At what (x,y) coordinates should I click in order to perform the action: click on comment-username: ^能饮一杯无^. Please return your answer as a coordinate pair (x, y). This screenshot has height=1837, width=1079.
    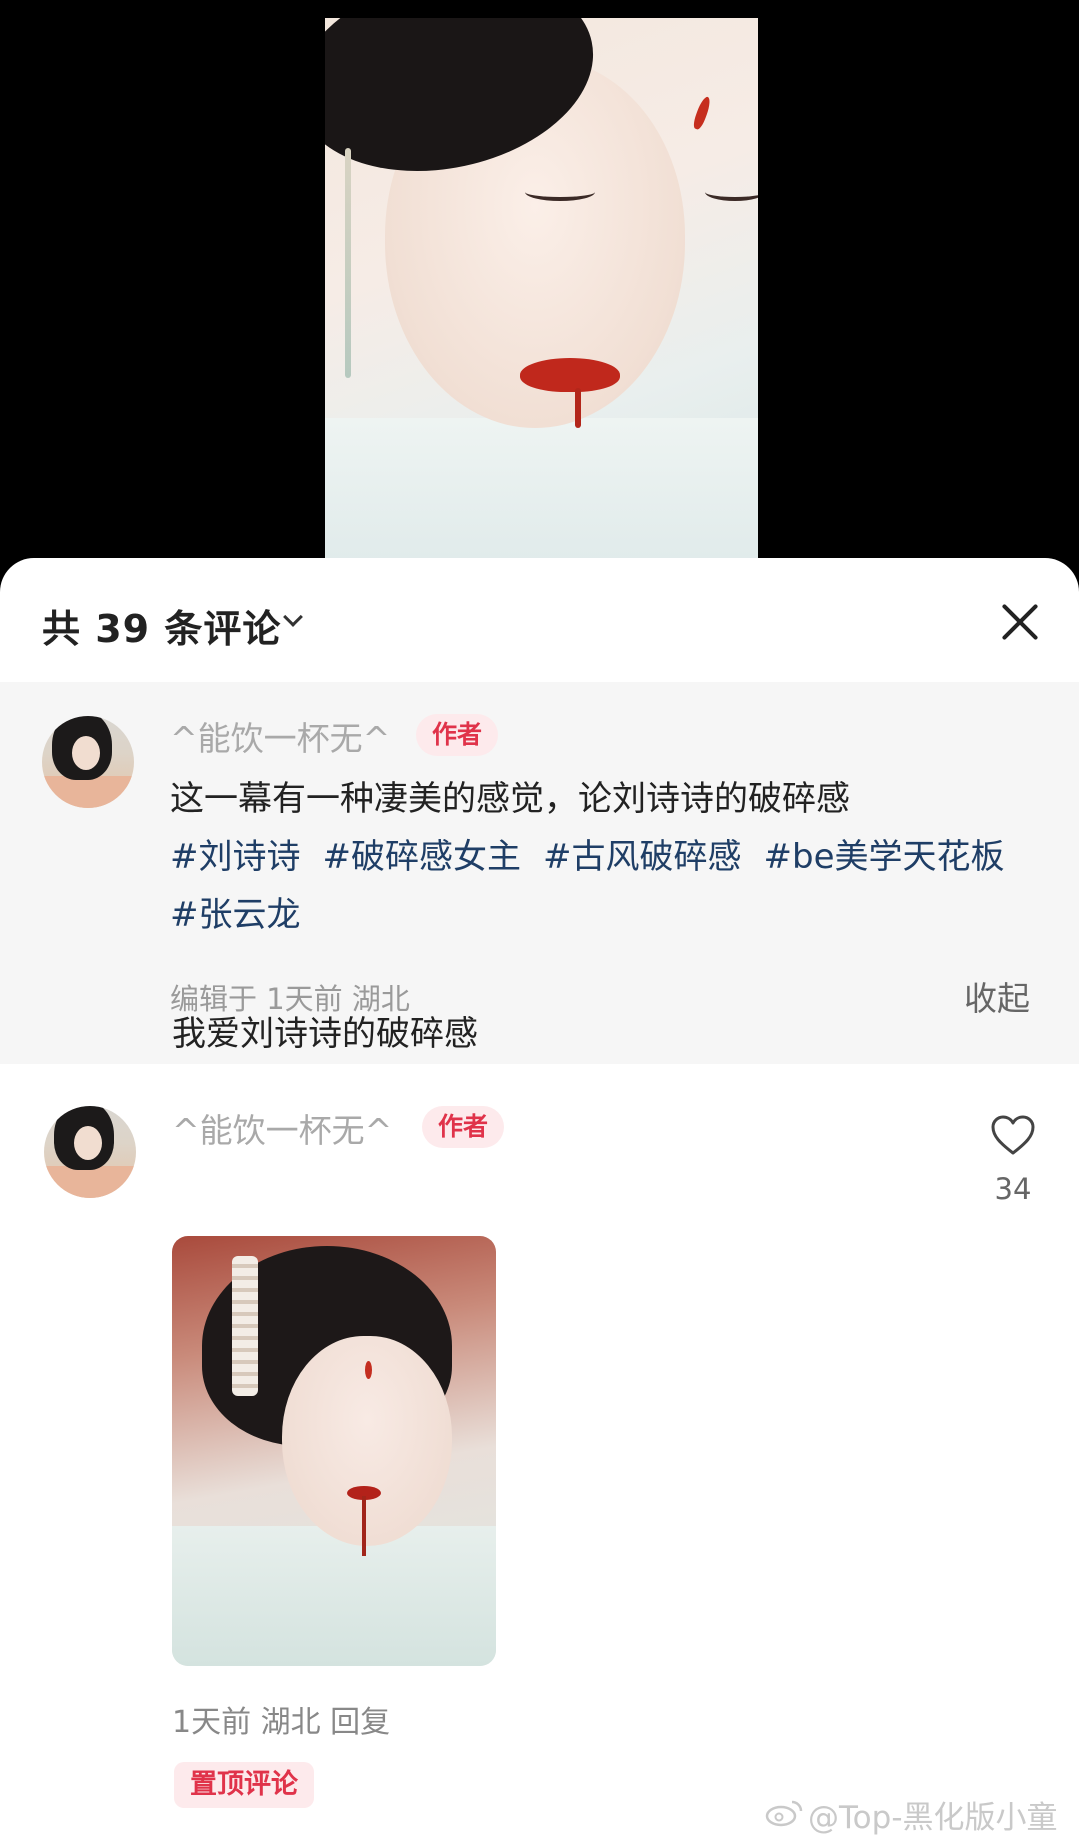
    Looking at the image, I should click on (282, 1128).